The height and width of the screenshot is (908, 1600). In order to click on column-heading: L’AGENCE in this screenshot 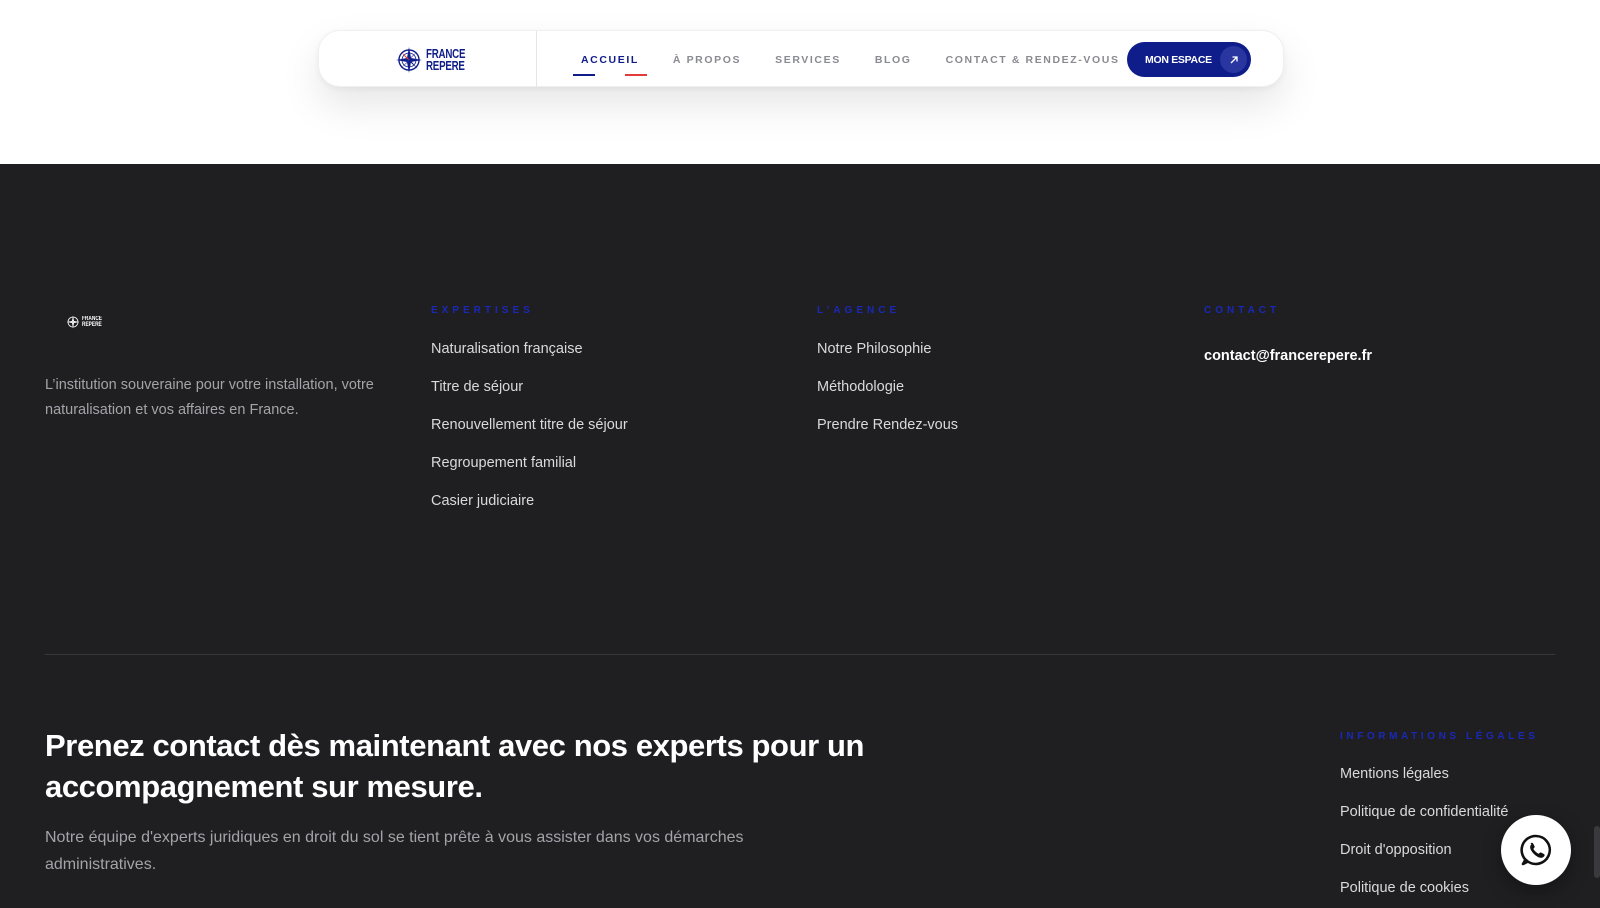, I will do `click(859, 310)`.